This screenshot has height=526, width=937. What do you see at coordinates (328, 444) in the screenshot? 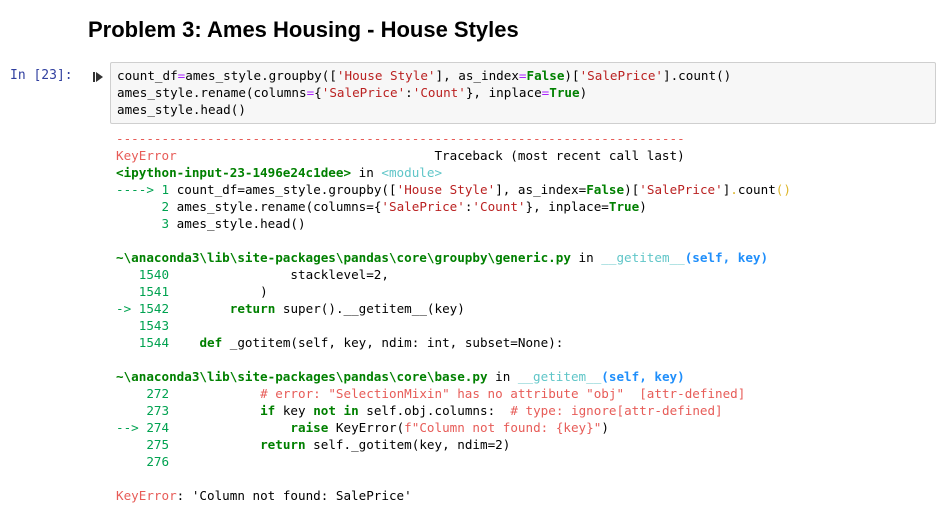
I see `frame2-line-275: 275 return self._gotitem(key, ndim=2)` at bounding box center [328, 444].